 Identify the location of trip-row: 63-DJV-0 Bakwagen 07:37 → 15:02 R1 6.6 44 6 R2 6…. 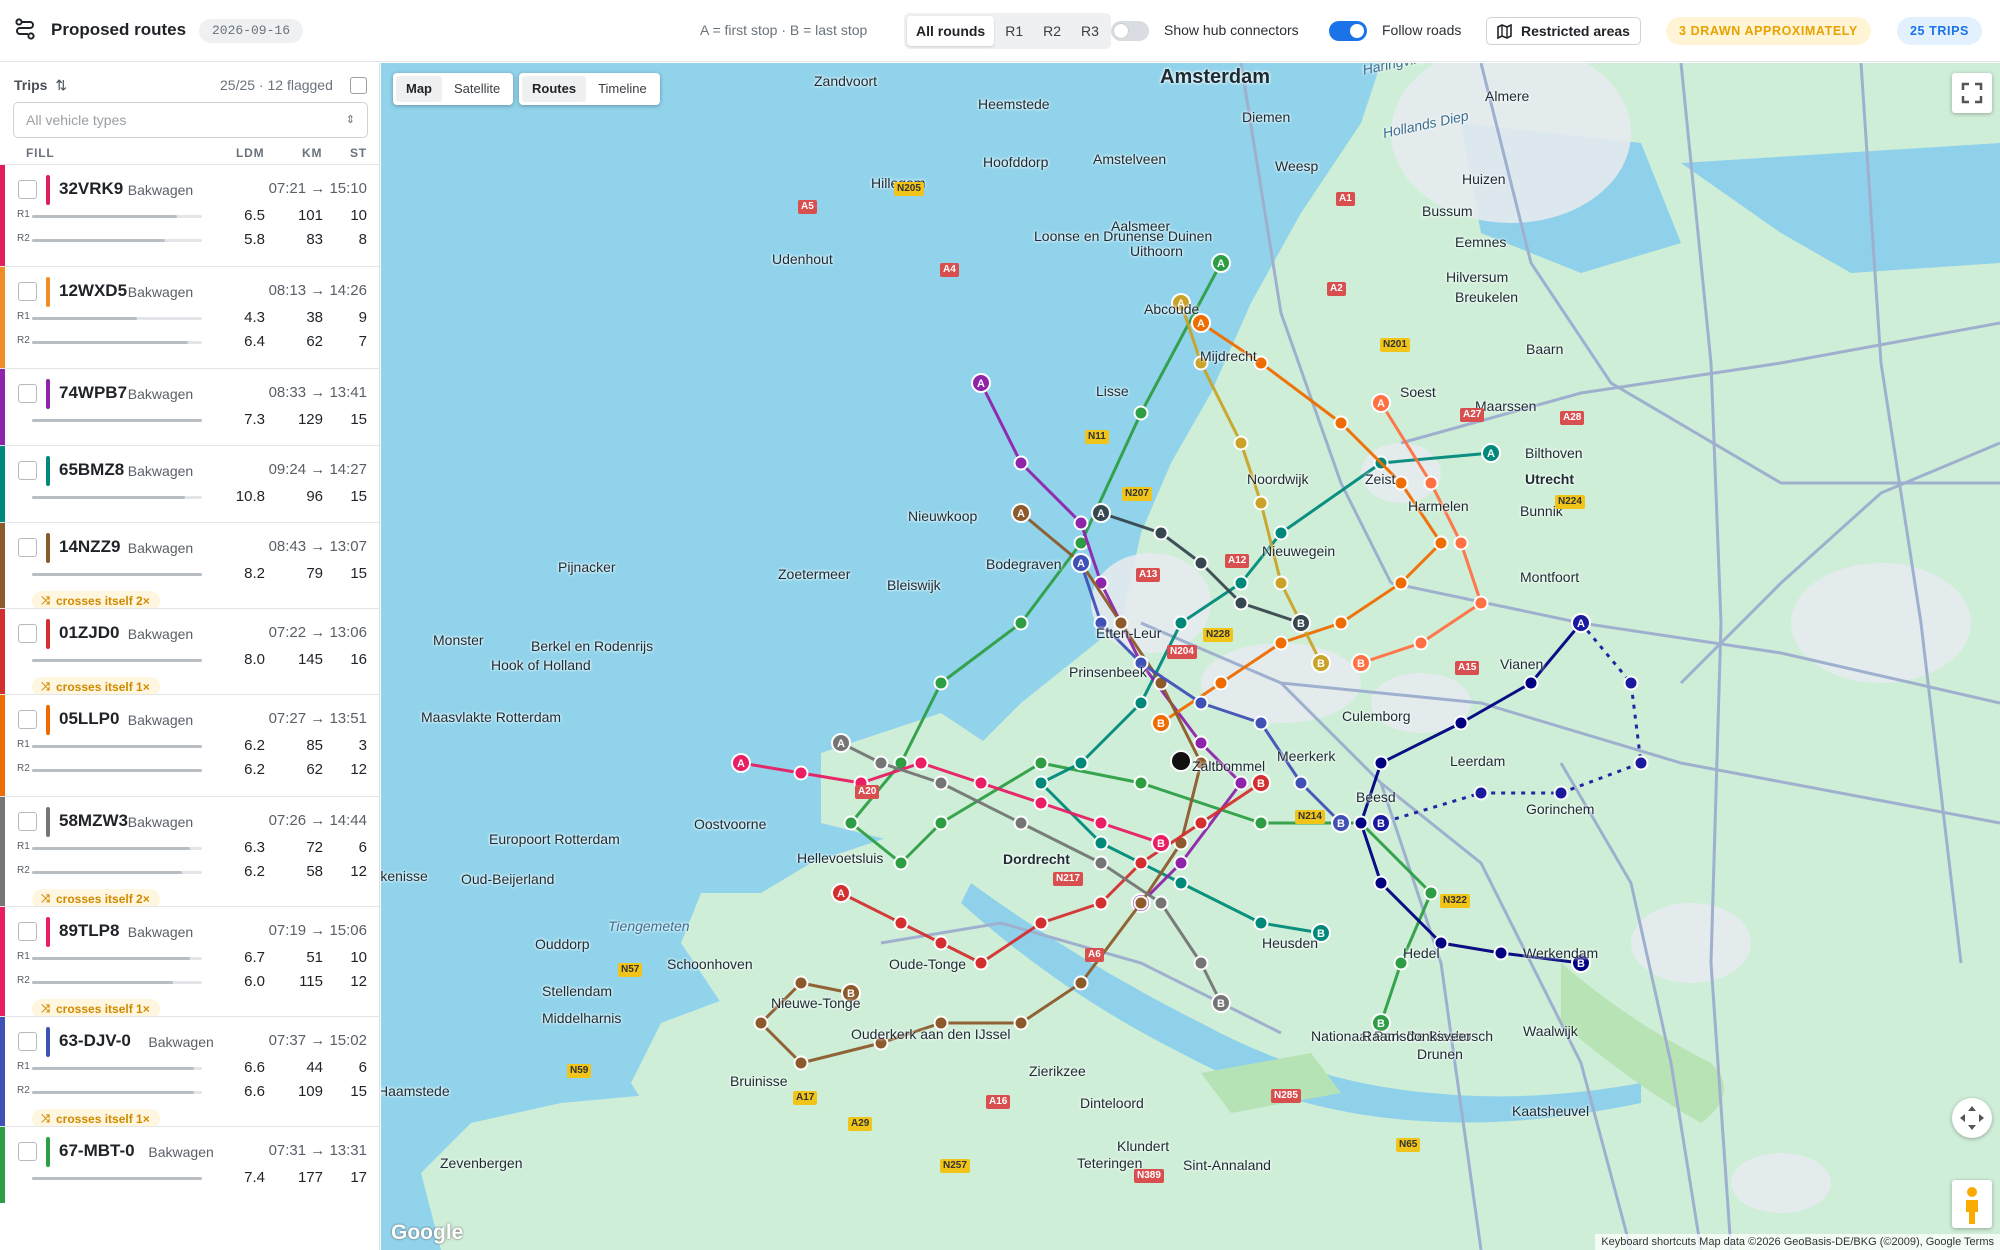
(189, 1072).